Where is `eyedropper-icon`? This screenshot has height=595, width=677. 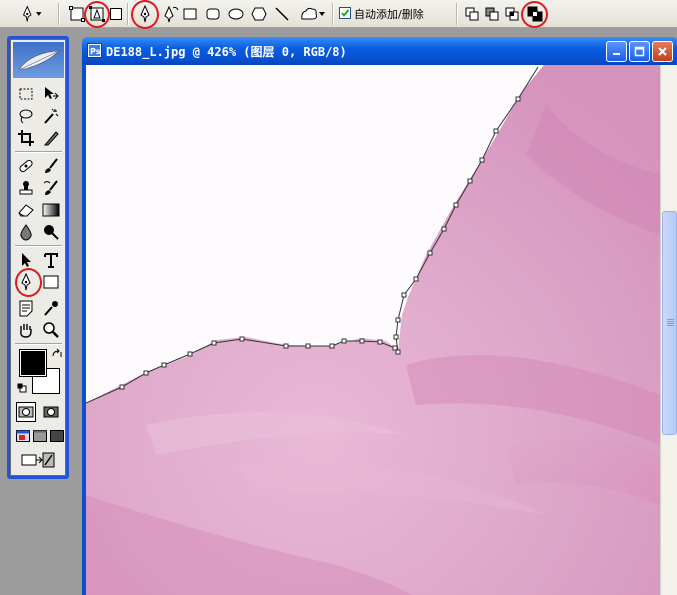
eyedropper-icon is located at coordinates (51, 308).